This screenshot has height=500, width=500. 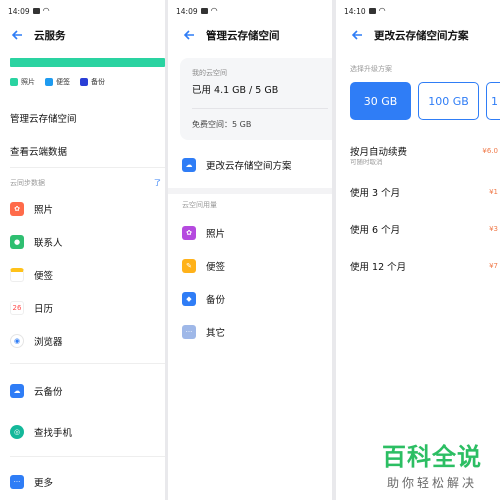 What do you see at coordinates (421, 35) in the screenshot?
I see `page-title: 更改云存储空间方案` at bounding box center [421, 35].